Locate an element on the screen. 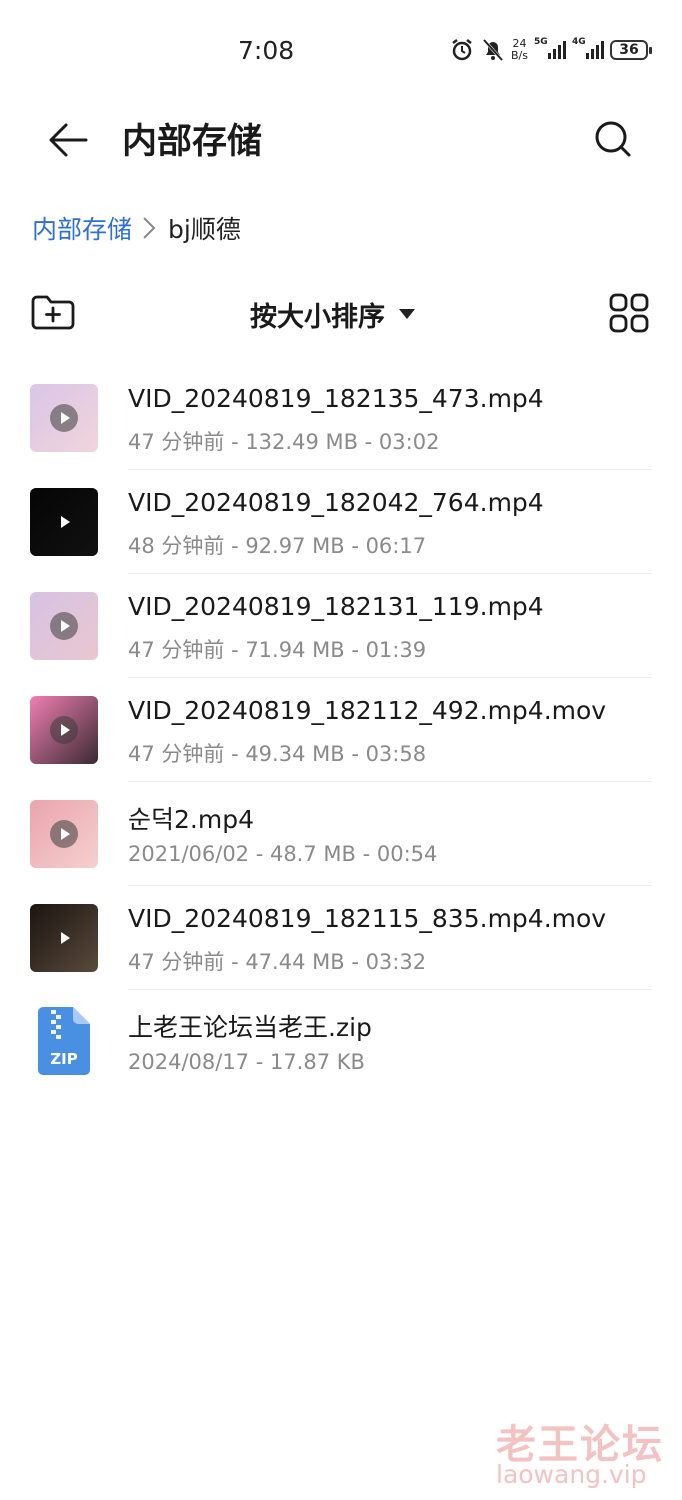 The width and height of the screenshot is (682, 1500). file-meta: 2021/06/02 - 48.7 MB - 00:54 is located at coordinates (283, 854).